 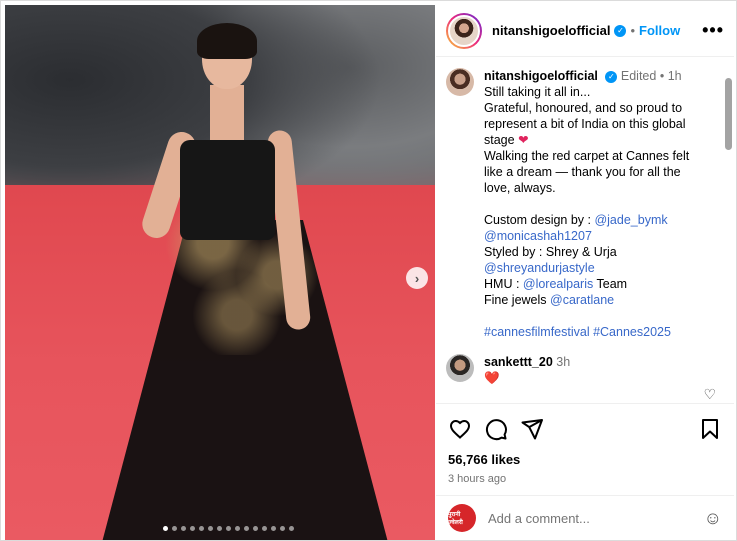 I want to click on comment-time: 3h, so click(x=563, y=362).